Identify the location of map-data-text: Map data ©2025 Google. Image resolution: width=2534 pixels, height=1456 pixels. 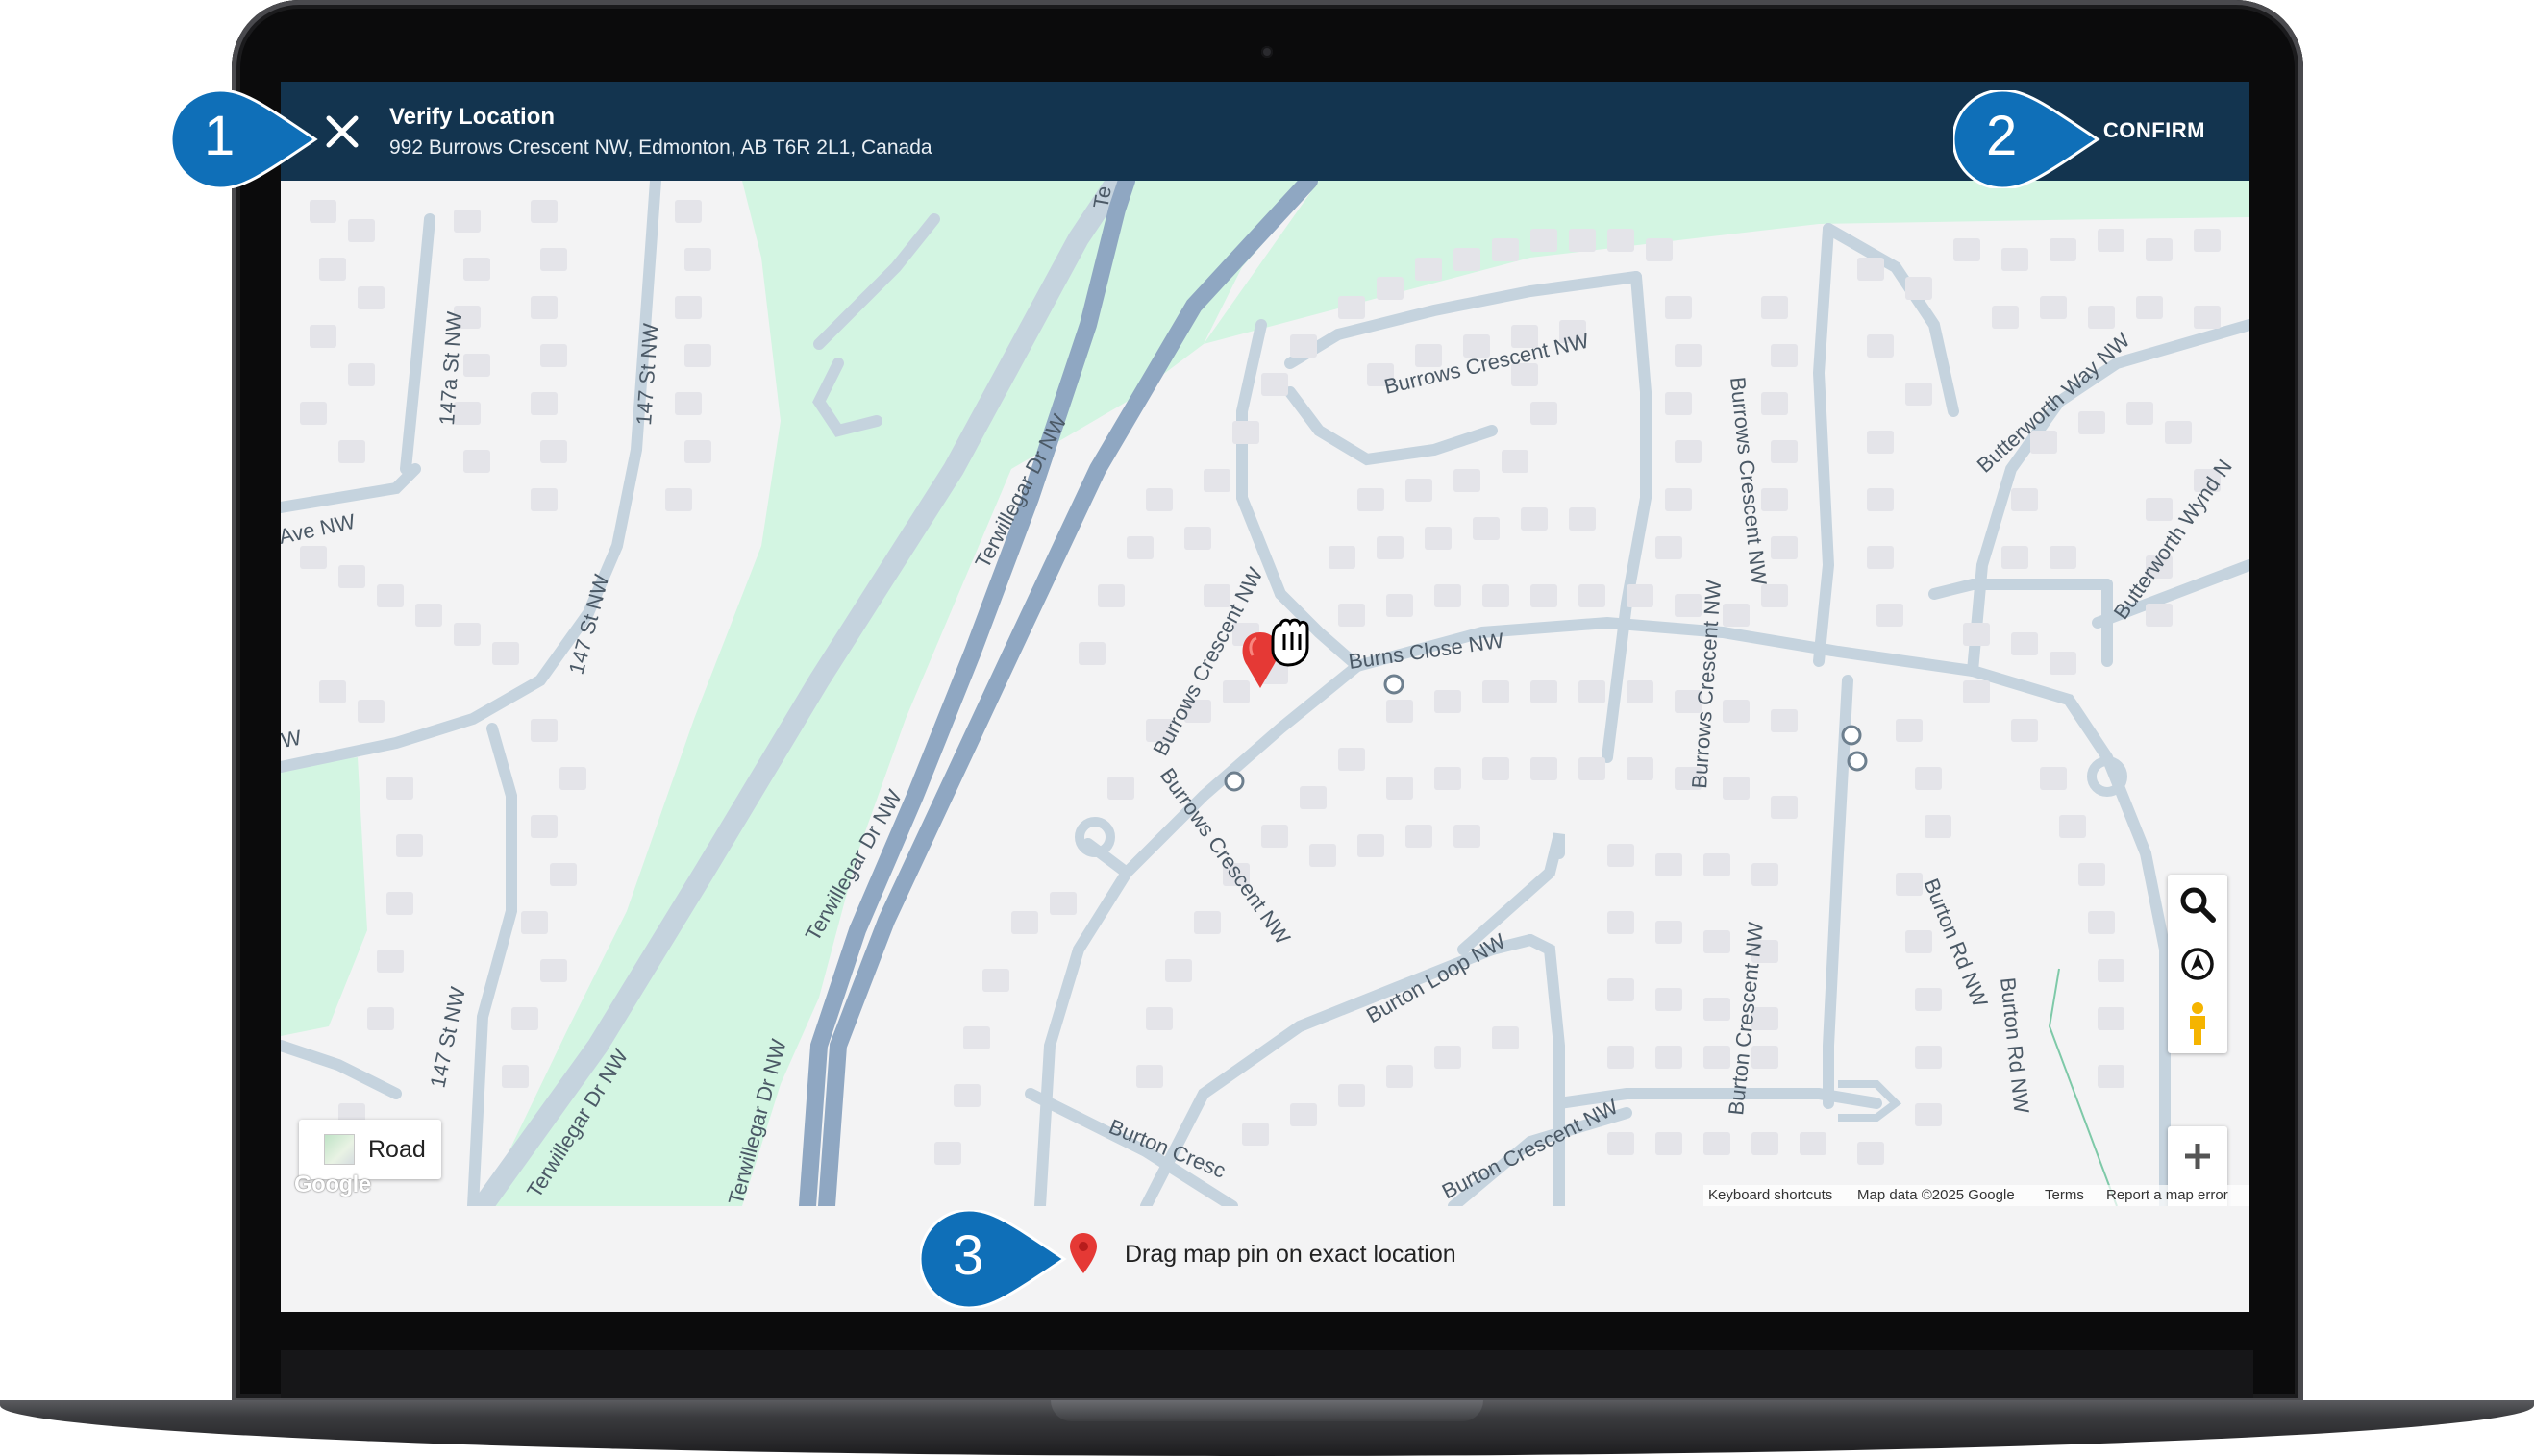
(1936, 1195).